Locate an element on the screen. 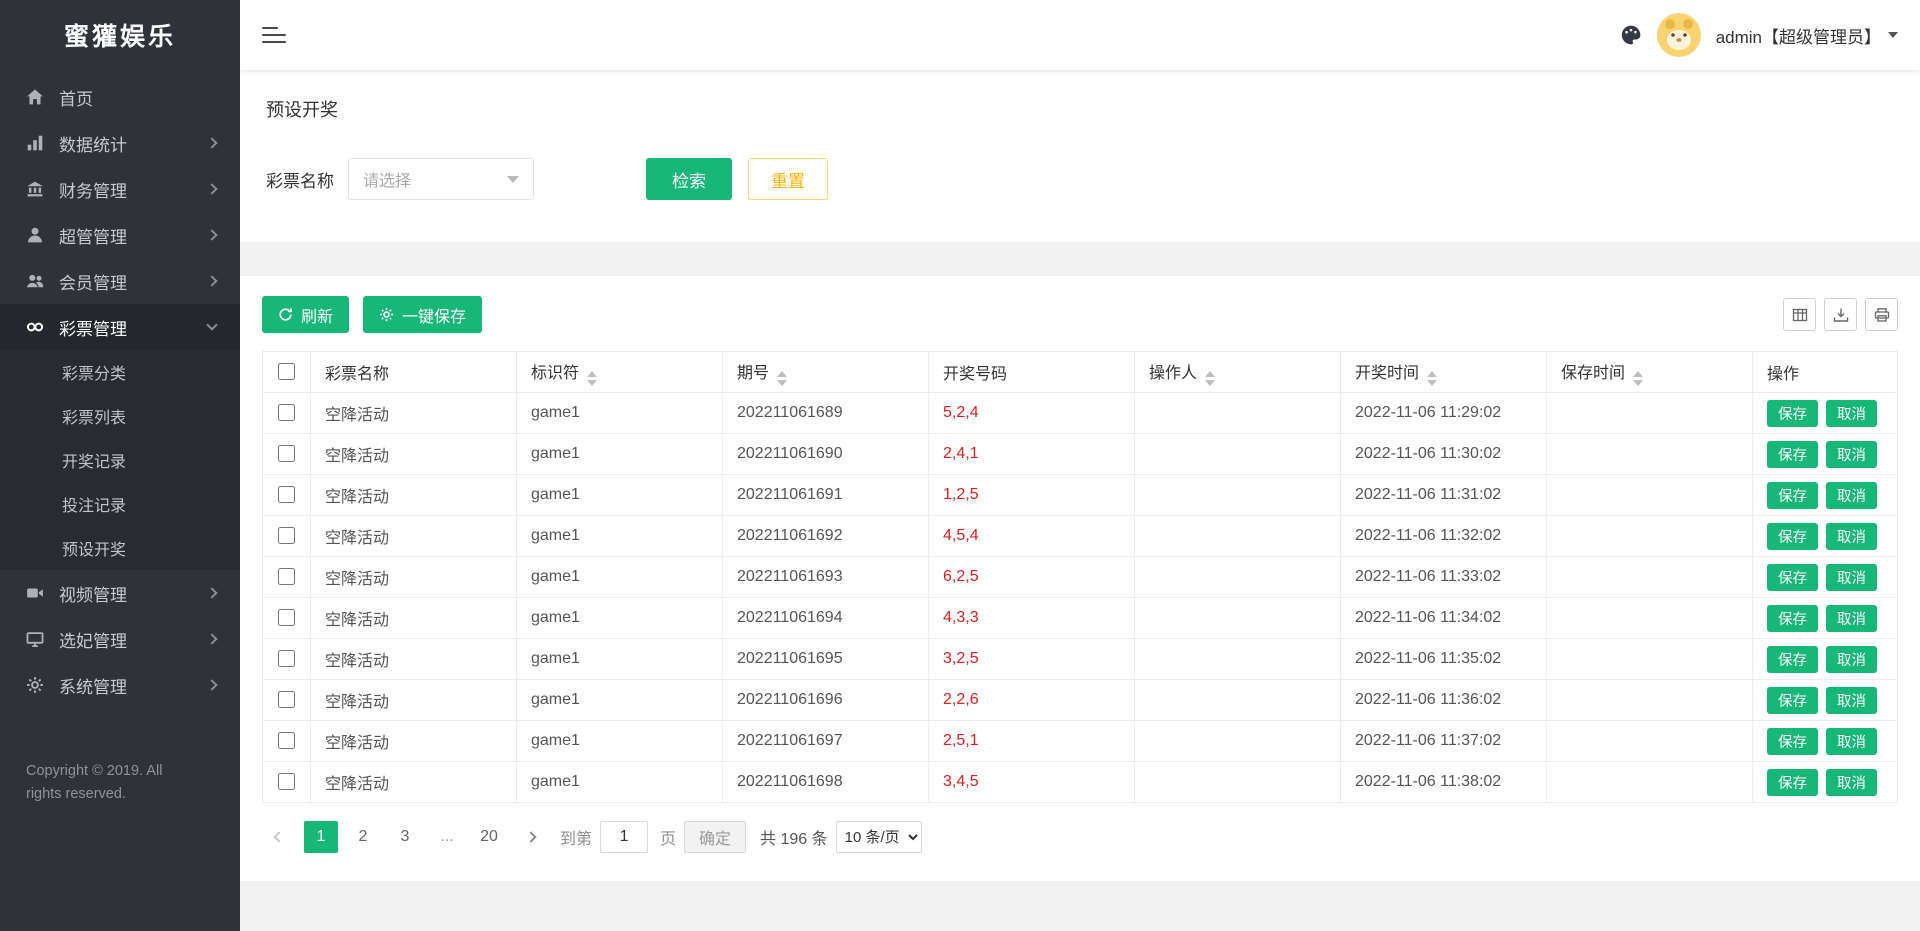 Image resolution: width=1920 pixels, height=931 pixels. sidebar-item-video: 视频管理 is located at coordinates (120, 593).